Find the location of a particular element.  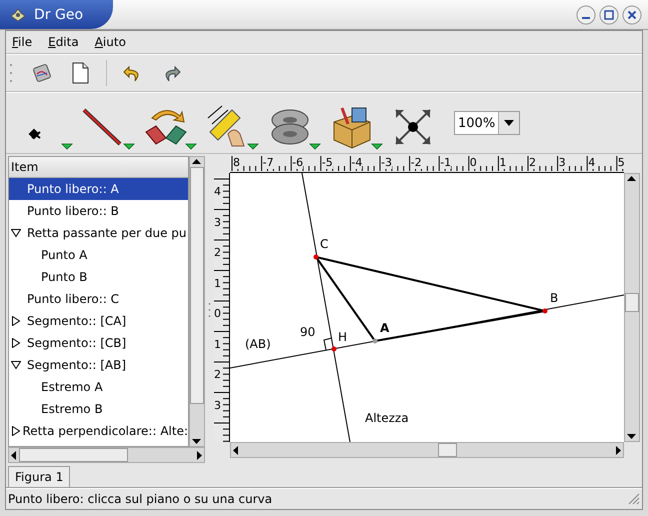

point-label: C is located at coordinates (324, 244).